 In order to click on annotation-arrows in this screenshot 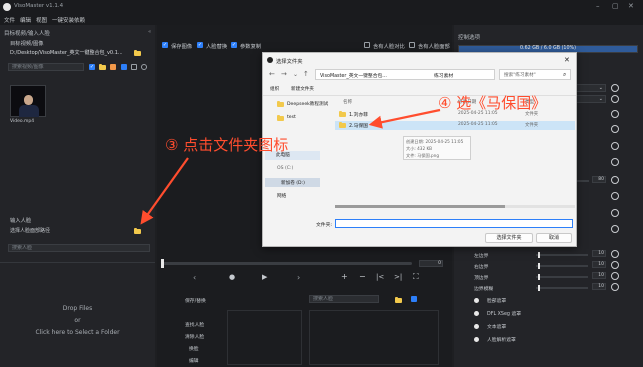, I will do `click(290, 166)`.